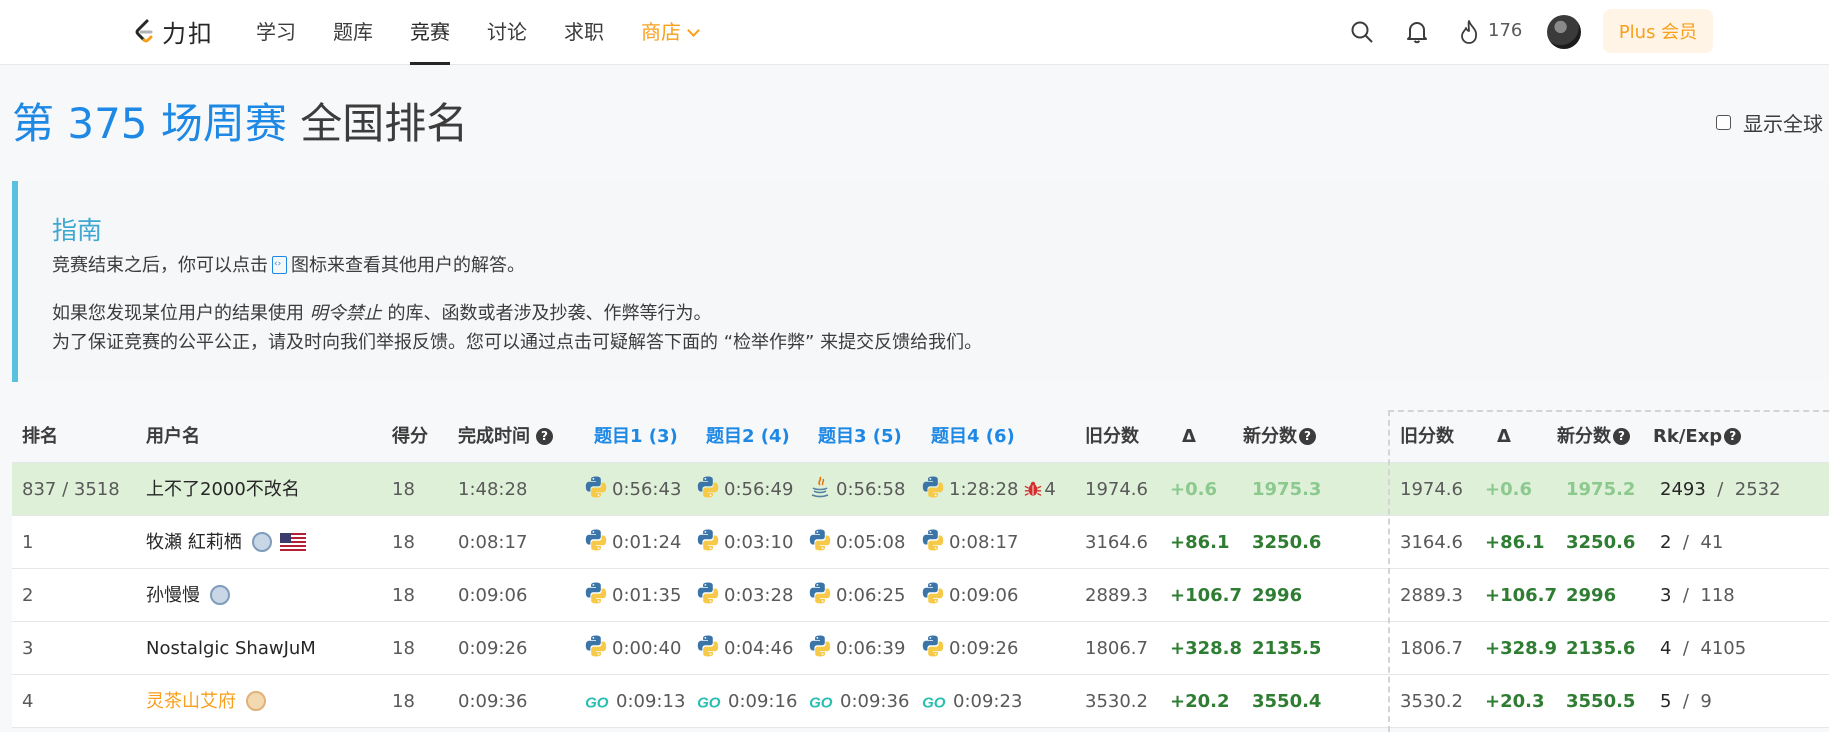 This screenshot has height=732, width=1829. I want to click on q1-cell: 0:01:24, so click(632, 542).